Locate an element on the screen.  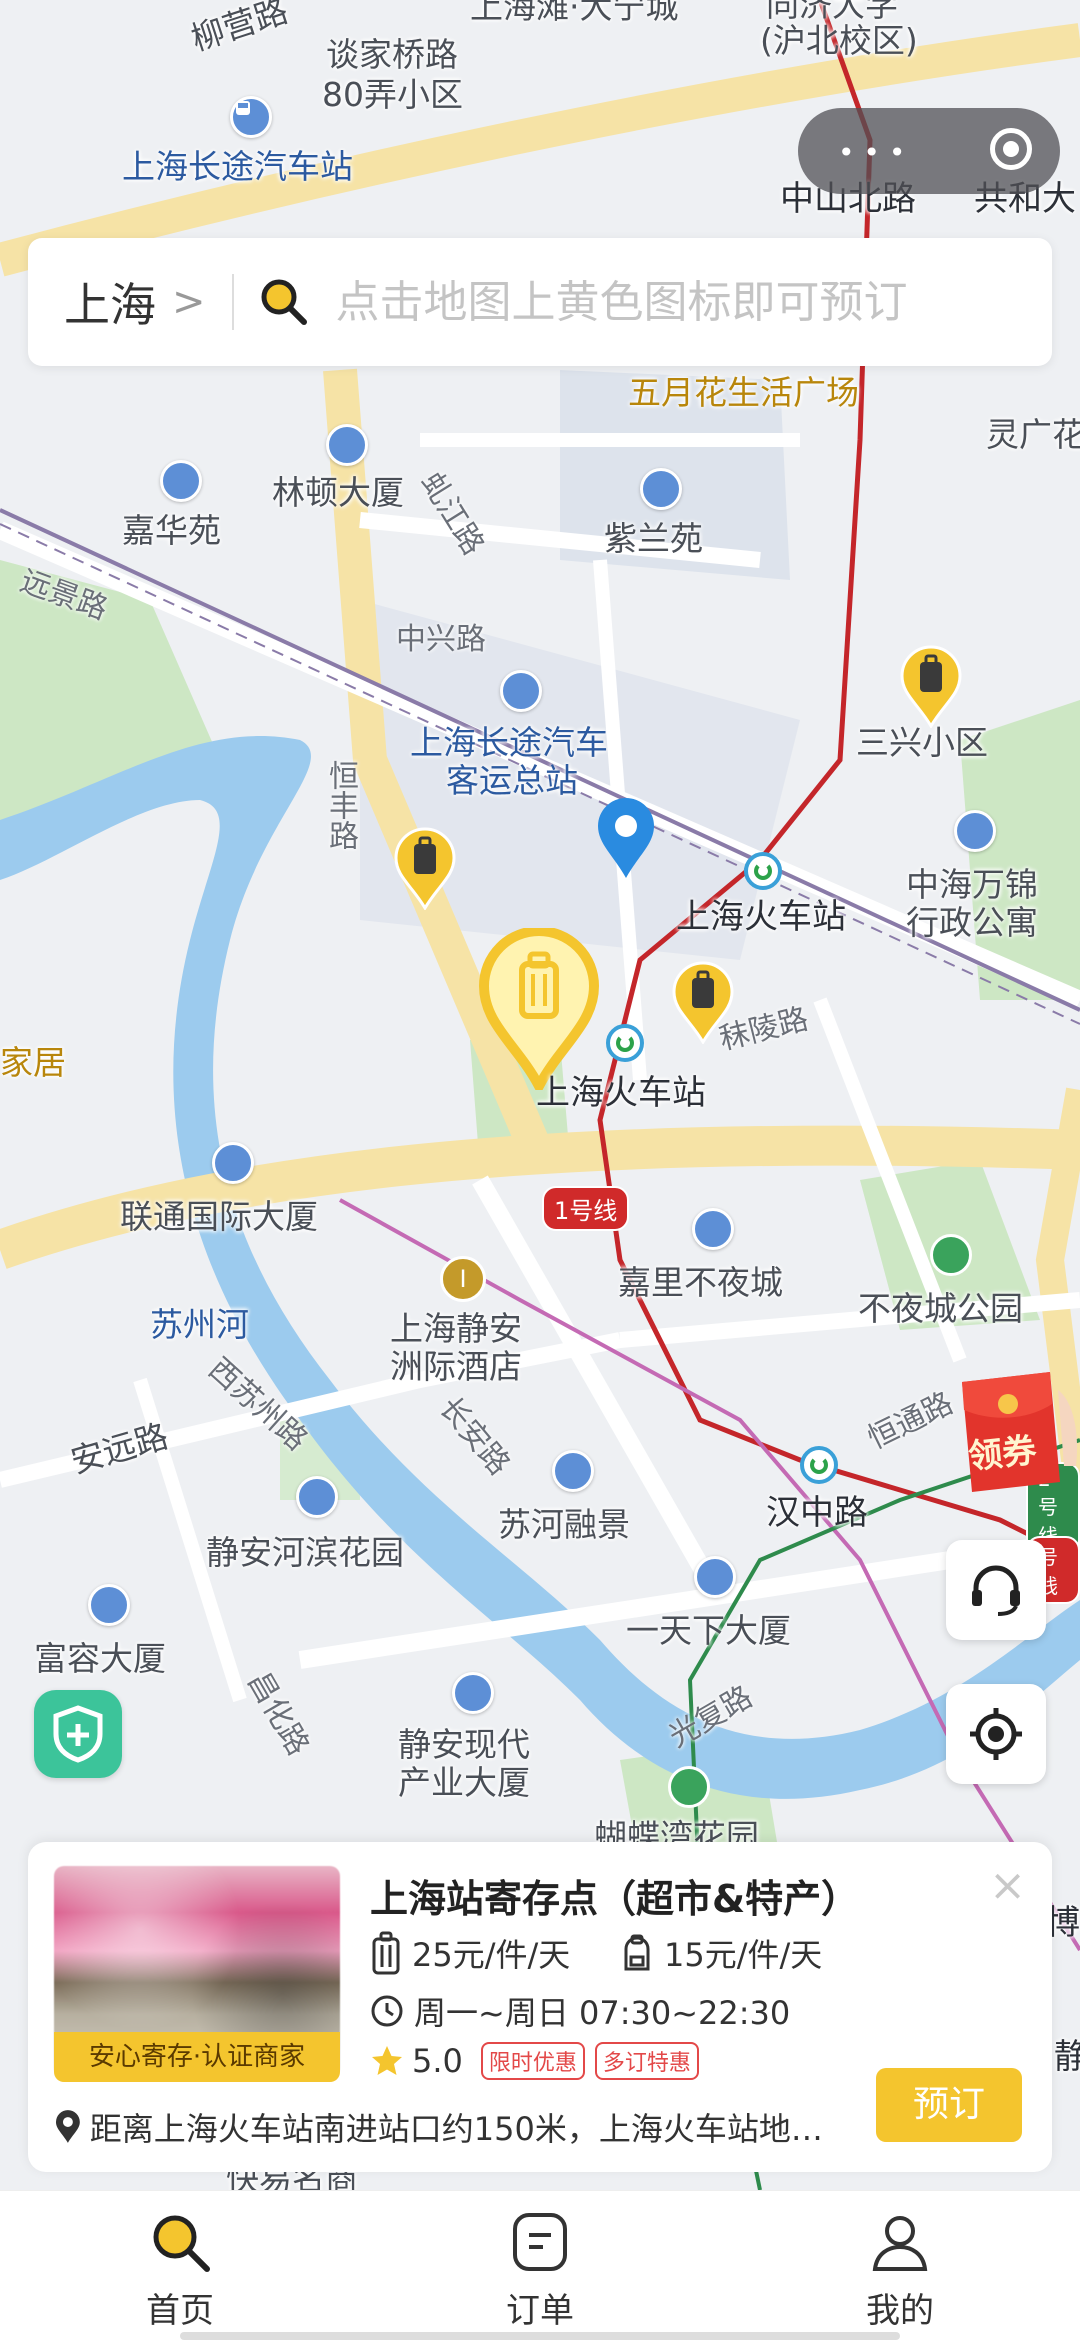
map-label-sh-station-a: 上海火车站 is located at coordinates (761, 917).